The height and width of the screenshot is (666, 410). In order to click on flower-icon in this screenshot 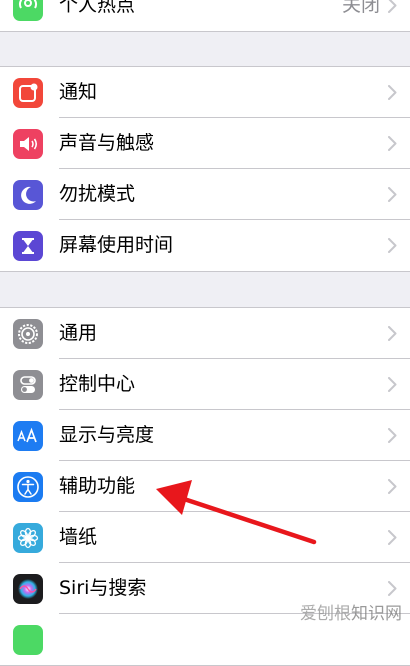, I will do `click(28, 538)`.